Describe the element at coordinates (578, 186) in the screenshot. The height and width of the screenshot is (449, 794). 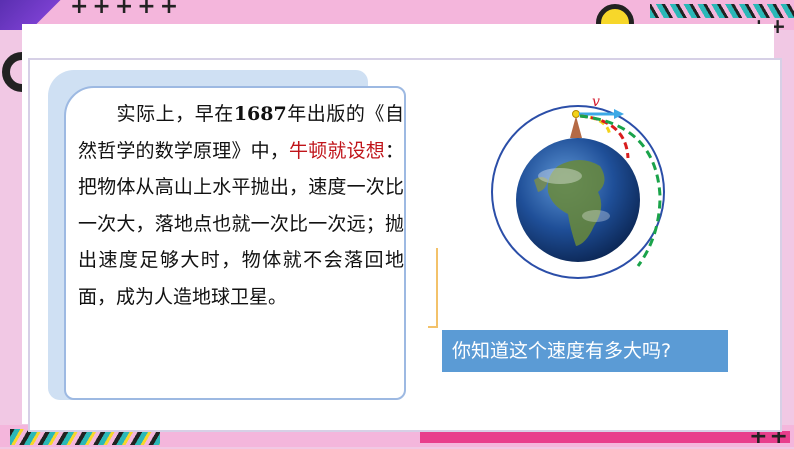
I see `earth-orbit-svg: v` at that location.